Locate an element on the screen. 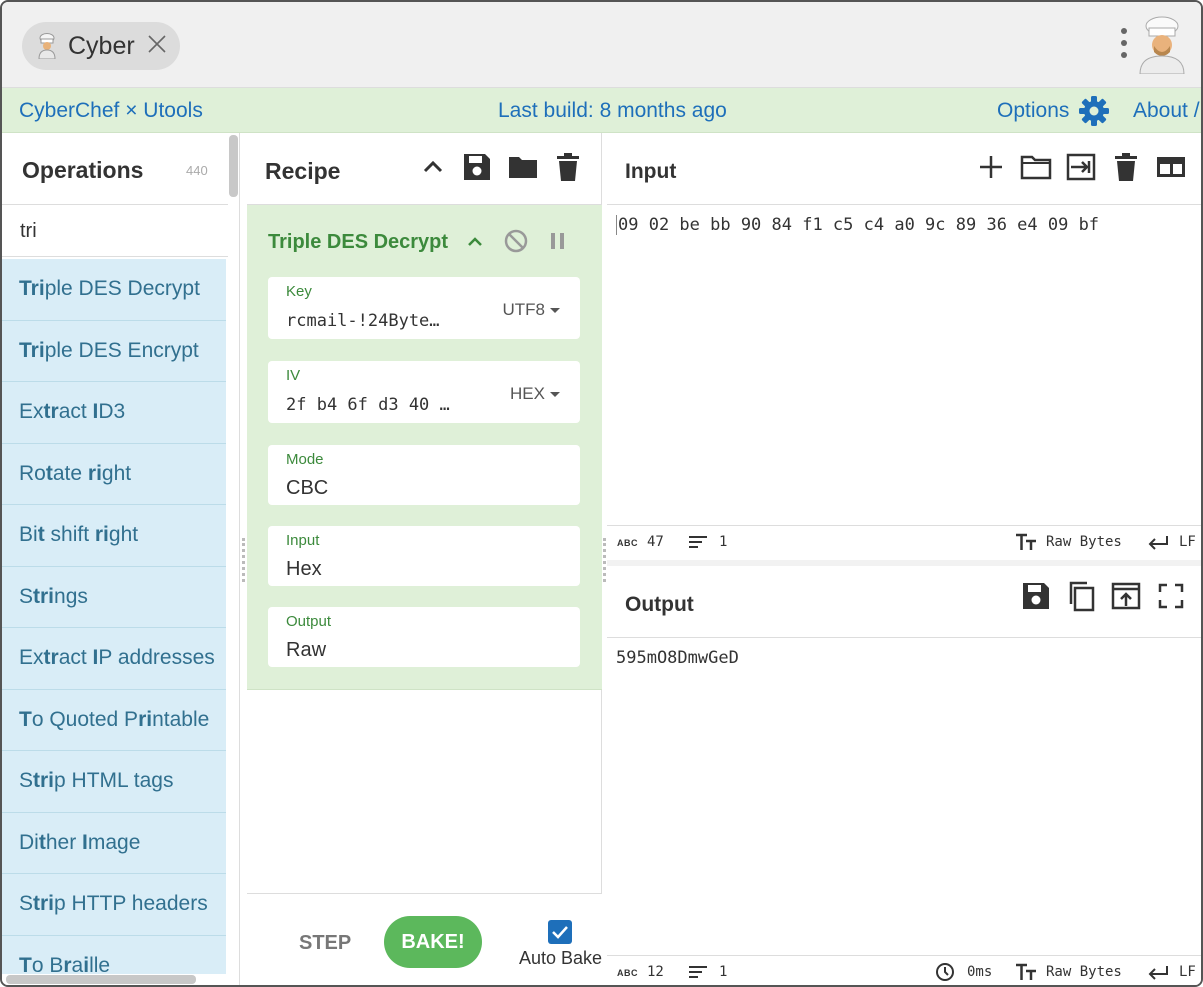 The image size is (1203, 987). recipe-header: Recipe is located at coordinates (424, 169).